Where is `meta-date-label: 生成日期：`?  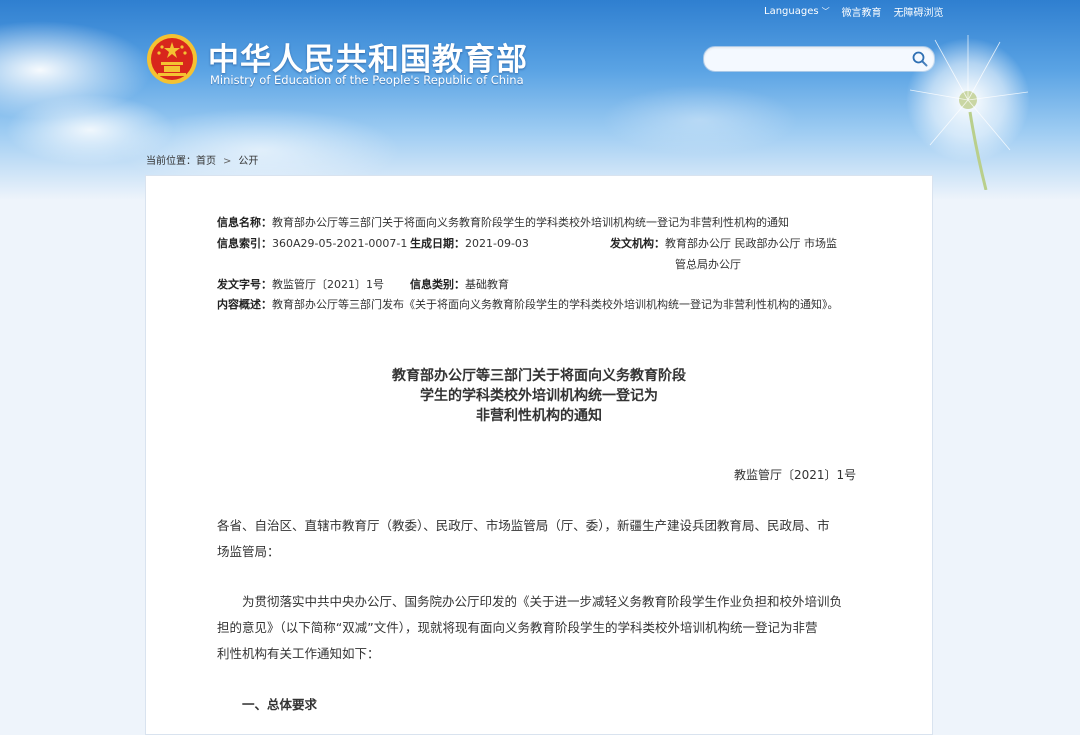
meta-date-label: 生成日期： is located at coordinates (437, 243).